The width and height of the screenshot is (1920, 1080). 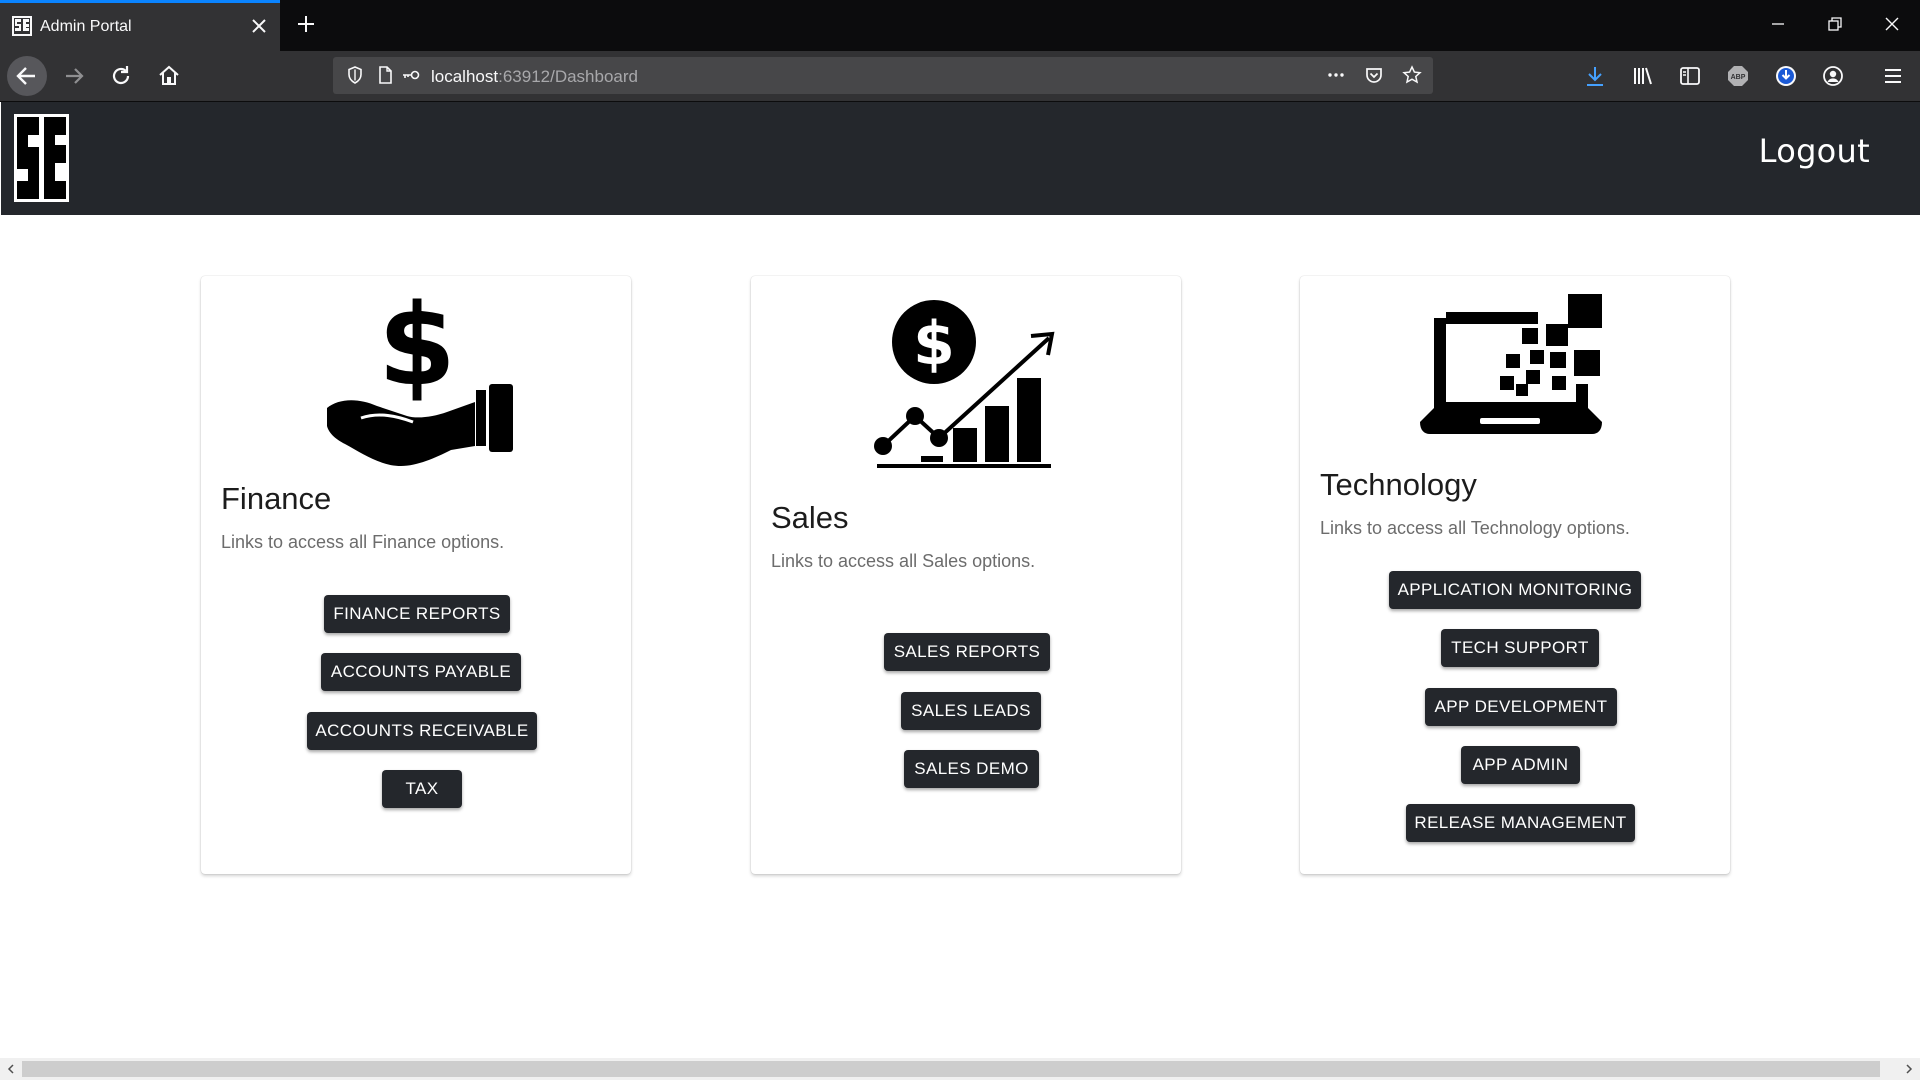 What do you see at coordinates (1814, 151) in the screenshot?
I see `logout-link: Logout` at bounding box center [1814, 151].